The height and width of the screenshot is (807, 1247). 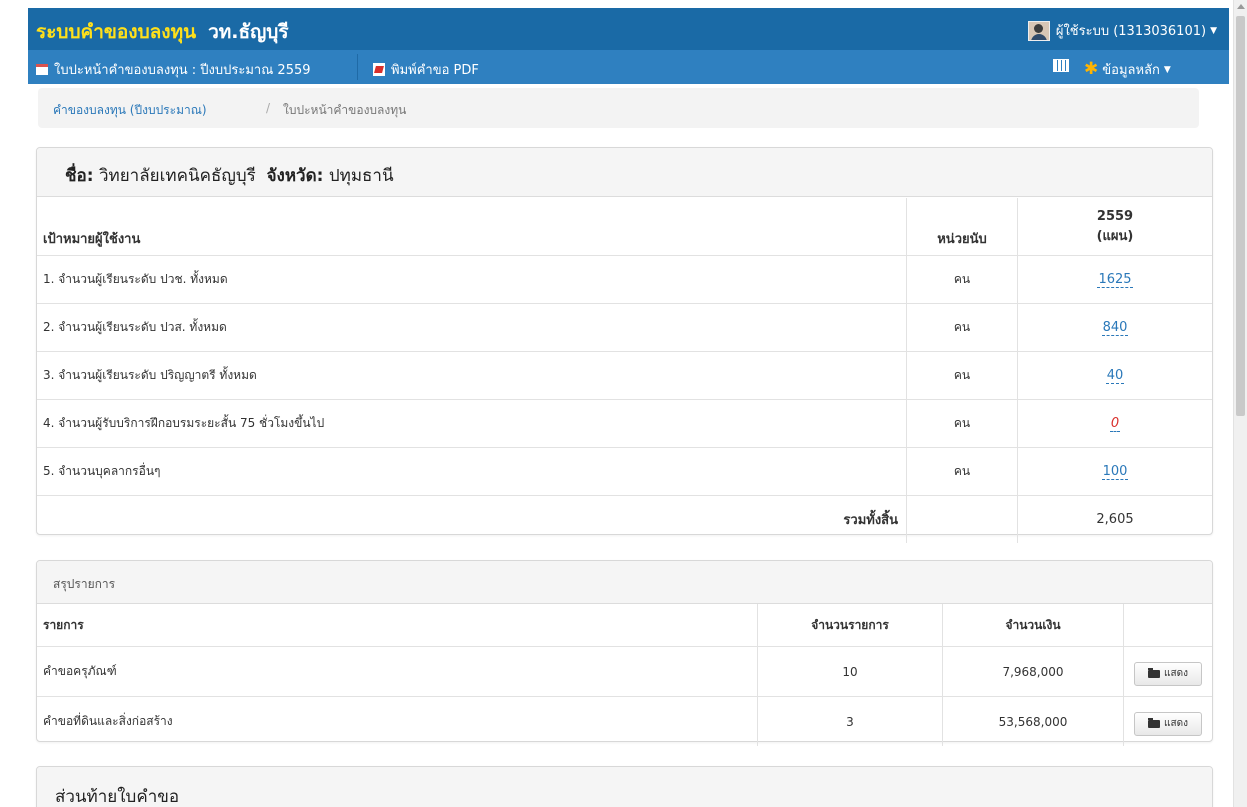 I want to click on scroll-up-arrow-icon, so click(x=1241, y=6).